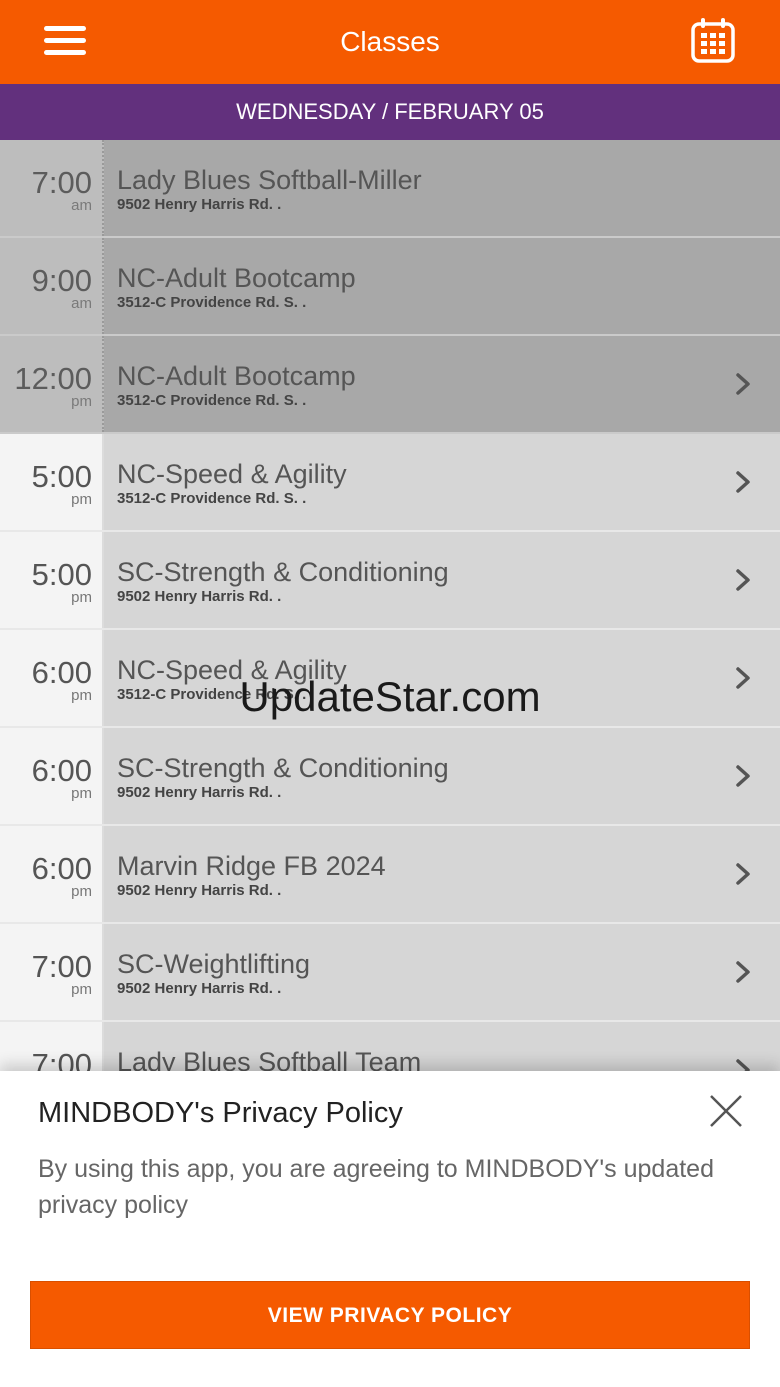 The height and width of the screenshot is (1387, 780). Describe the element at coordinates (53, 378) in the screenshot. I see `class-time: 12:00` at that location.